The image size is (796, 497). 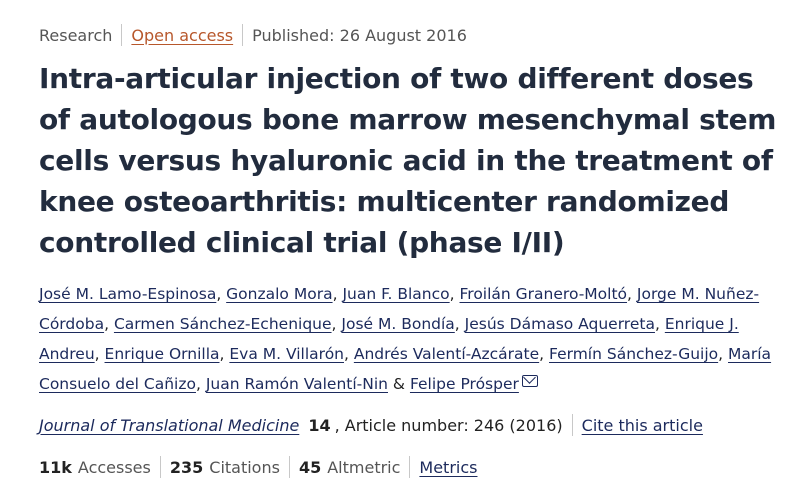 What do you see at coordinates (286, 354) in the screenshot?
I see `author-link: Eva M. Villarón` at bounding box center [286, 354].